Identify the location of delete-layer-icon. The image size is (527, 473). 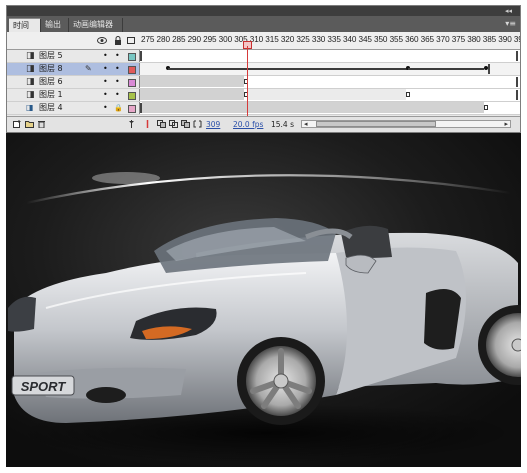
(41, 124).